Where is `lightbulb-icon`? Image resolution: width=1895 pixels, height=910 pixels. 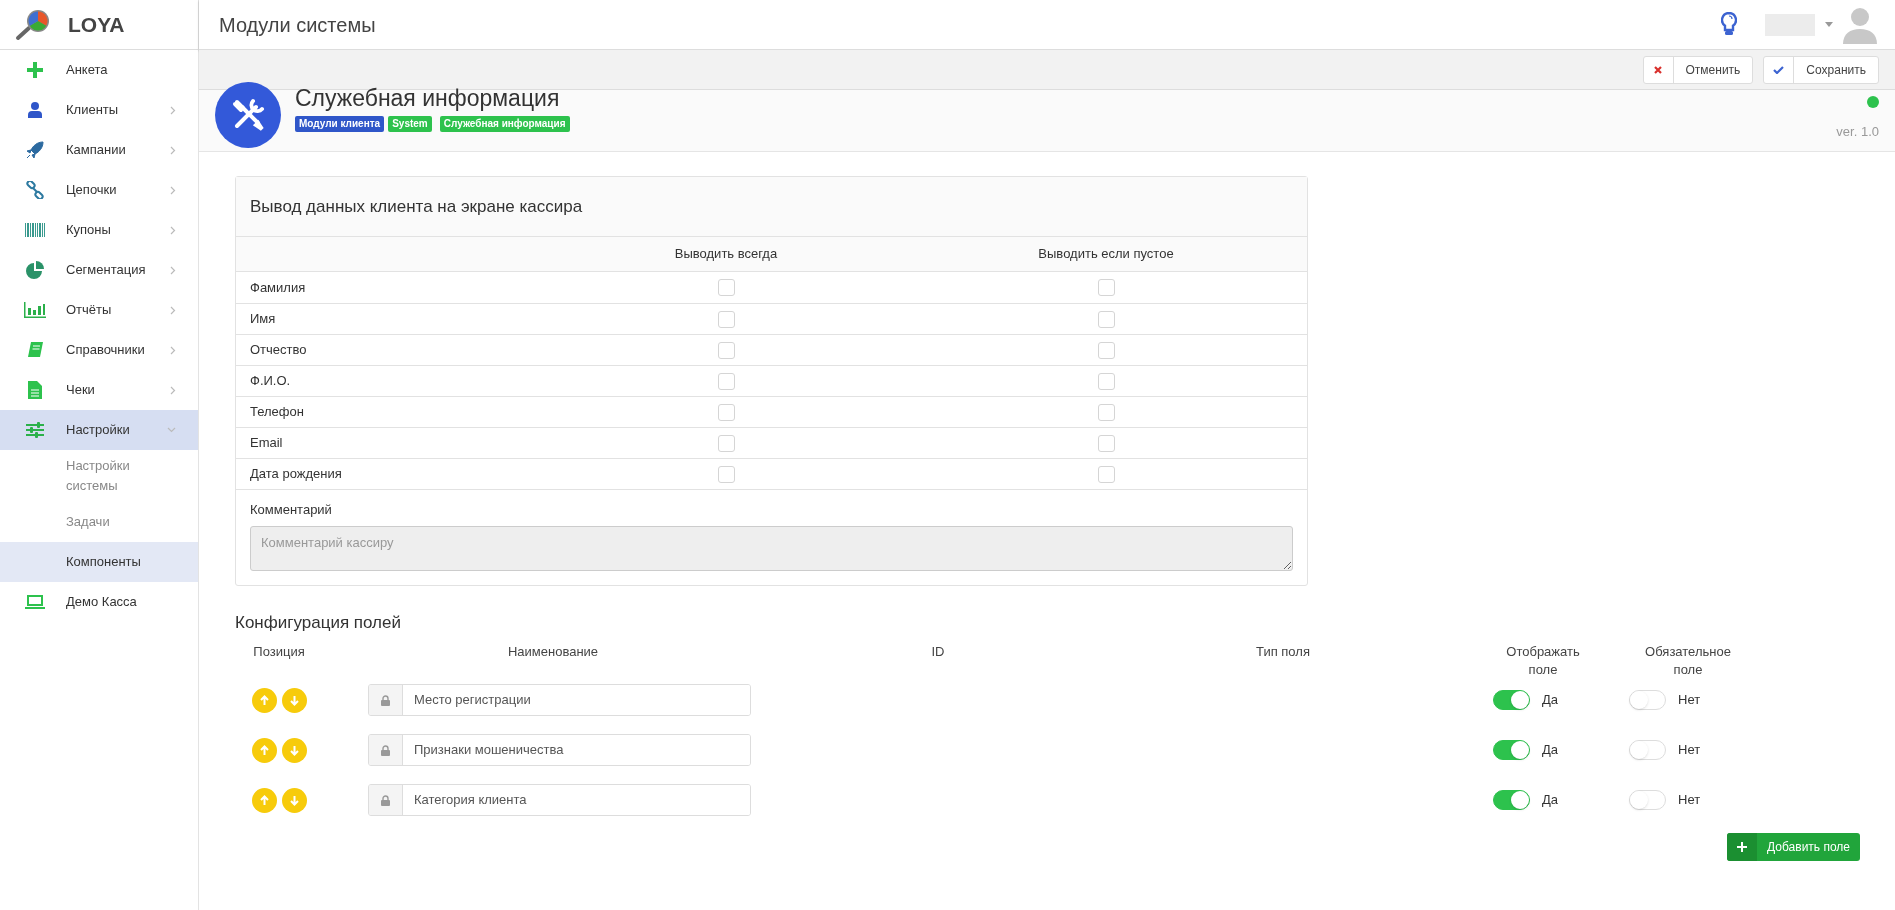 lightbulb-icon is located at coordinates (1729, 24).